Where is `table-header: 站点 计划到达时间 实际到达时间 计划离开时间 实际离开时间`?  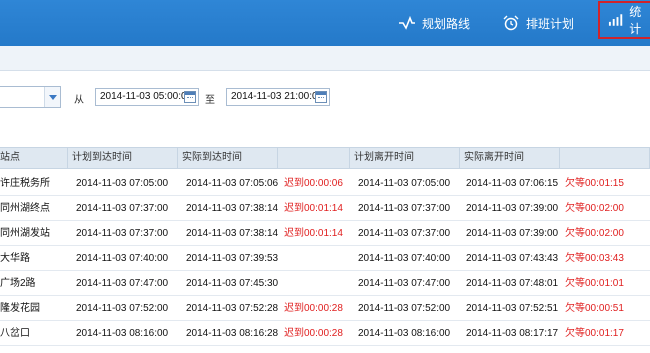 table-header: 站点 计划到达时间 实际到达时间 计划离开时间 实际离开时间 is located at coordinates (325, 158).